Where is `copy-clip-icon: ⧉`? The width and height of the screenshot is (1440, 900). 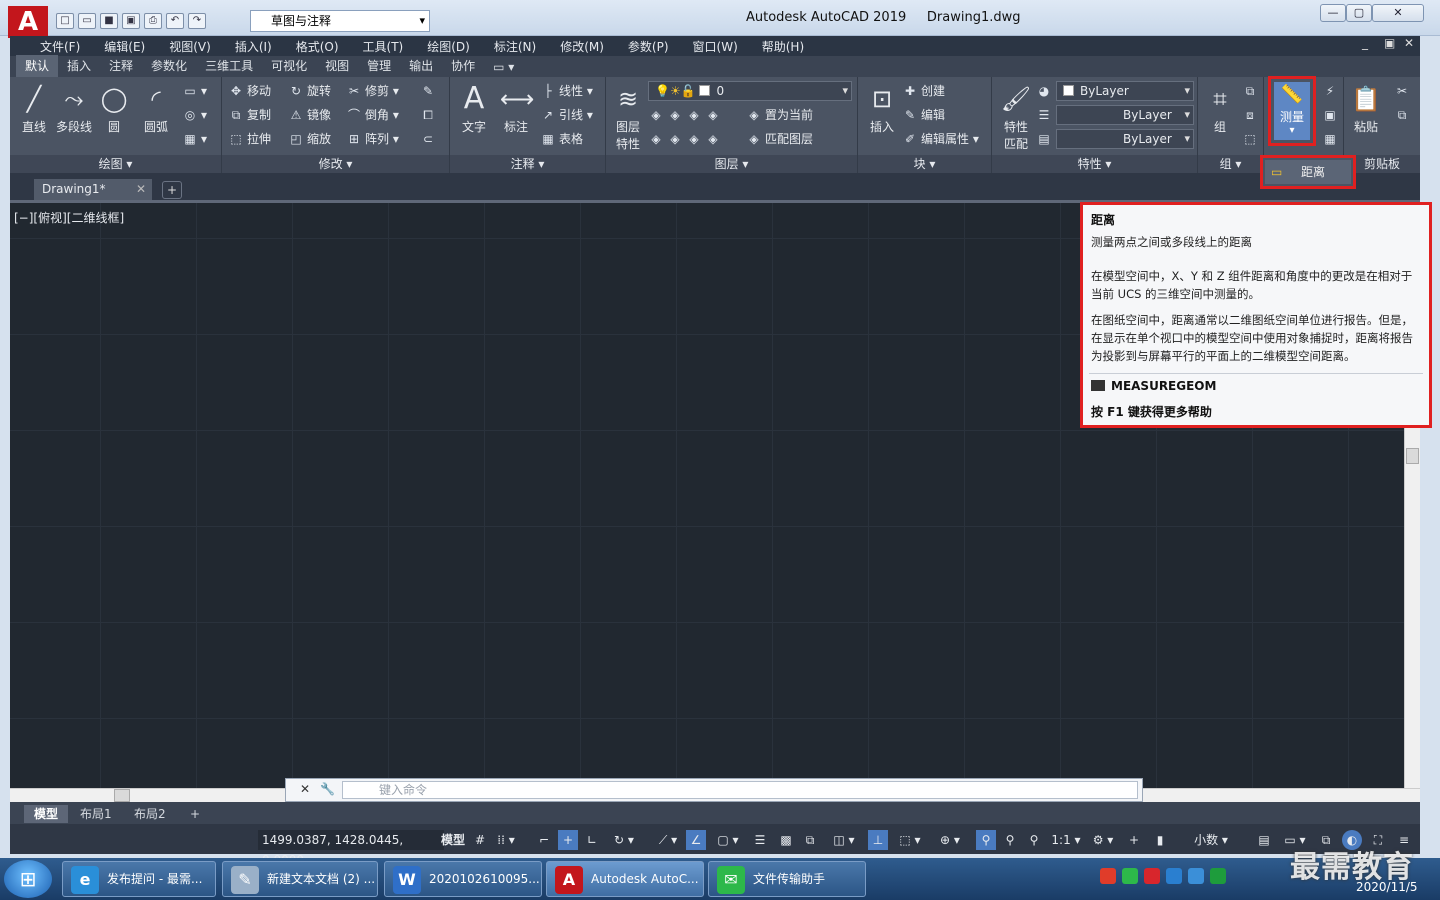
copy-clip-icon: ⧉ is located at coordinates (1403, 115).